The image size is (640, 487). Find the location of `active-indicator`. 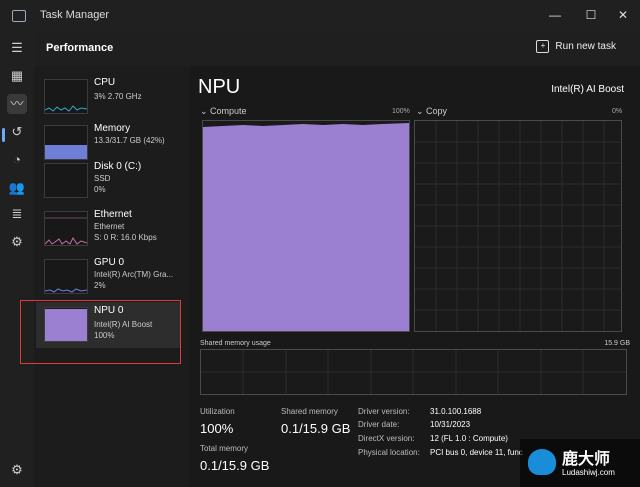

active-indicator is located at coordinates (3, 135).